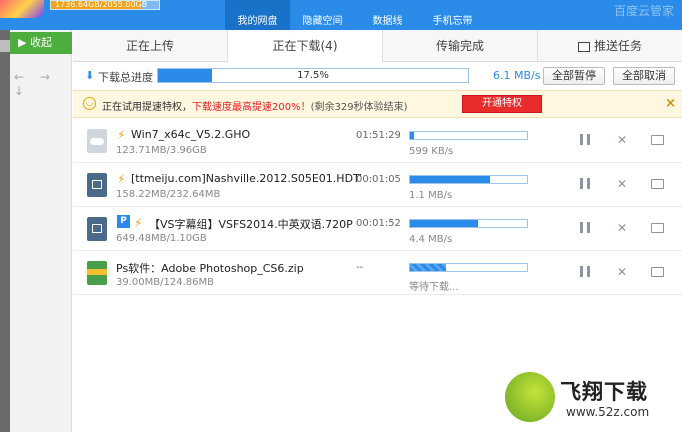  I want to click on tab-push-label: 推送任务, so click(617, 46).